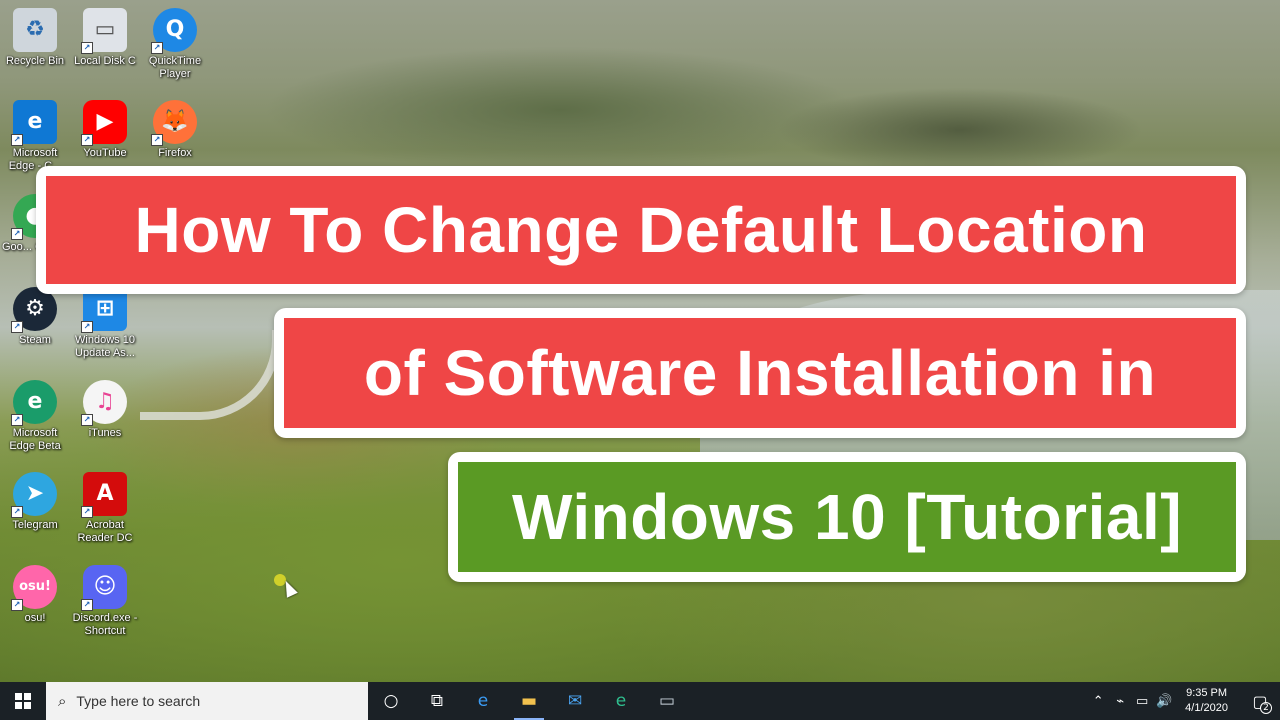 This screenshot has width=1280, height=720. I want to click on desktop-icon-recycle-bin: ♻ Recycle Bin, so click(35, 38).